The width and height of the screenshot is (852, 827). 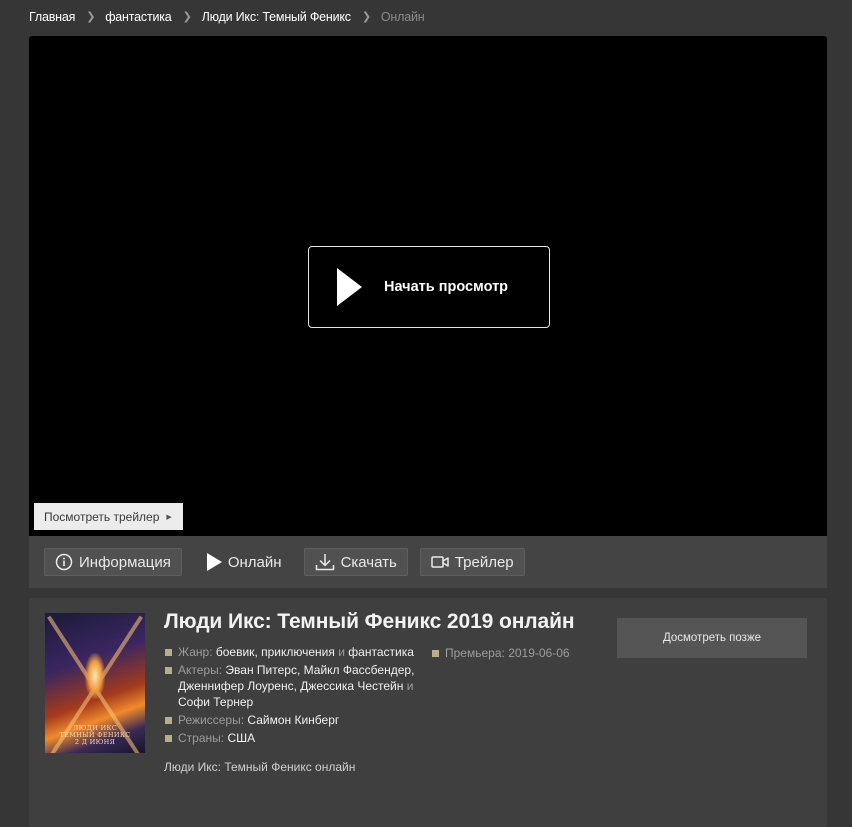 I want to click on tab-online: Онлайн, so click(x=243, y=562).